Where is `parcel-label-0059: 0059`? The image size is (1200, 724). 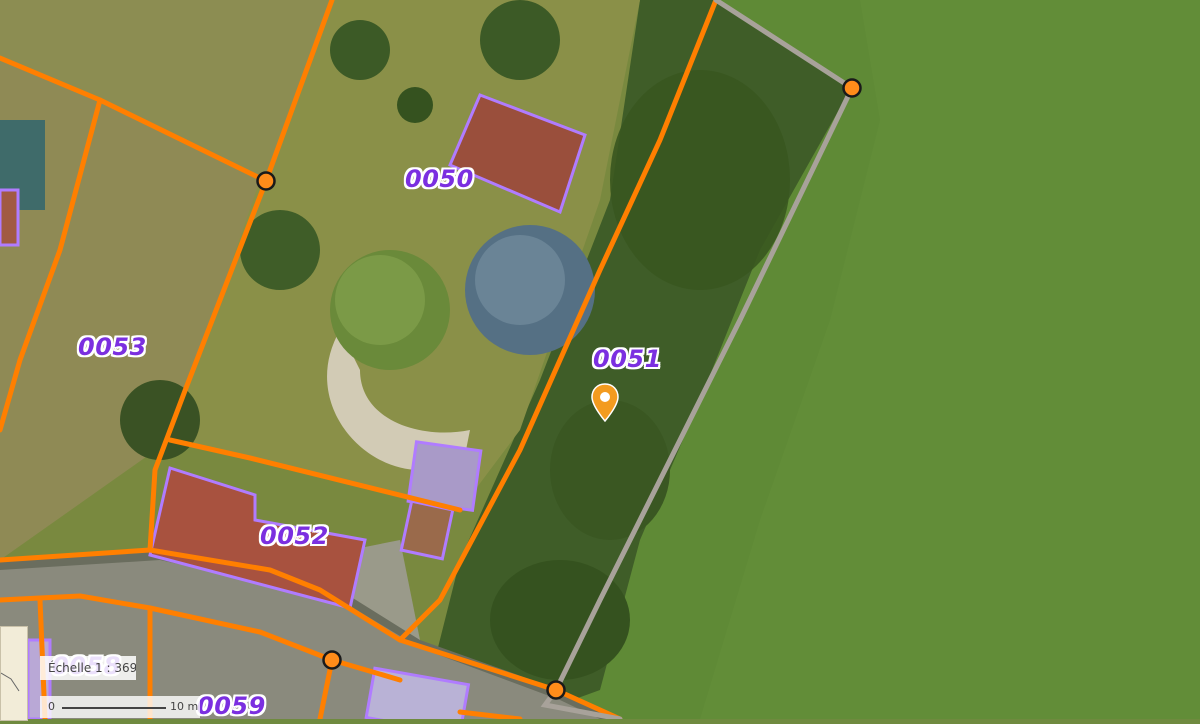 parcel-label-0059: 0059 is located at coordinates (231, 706).